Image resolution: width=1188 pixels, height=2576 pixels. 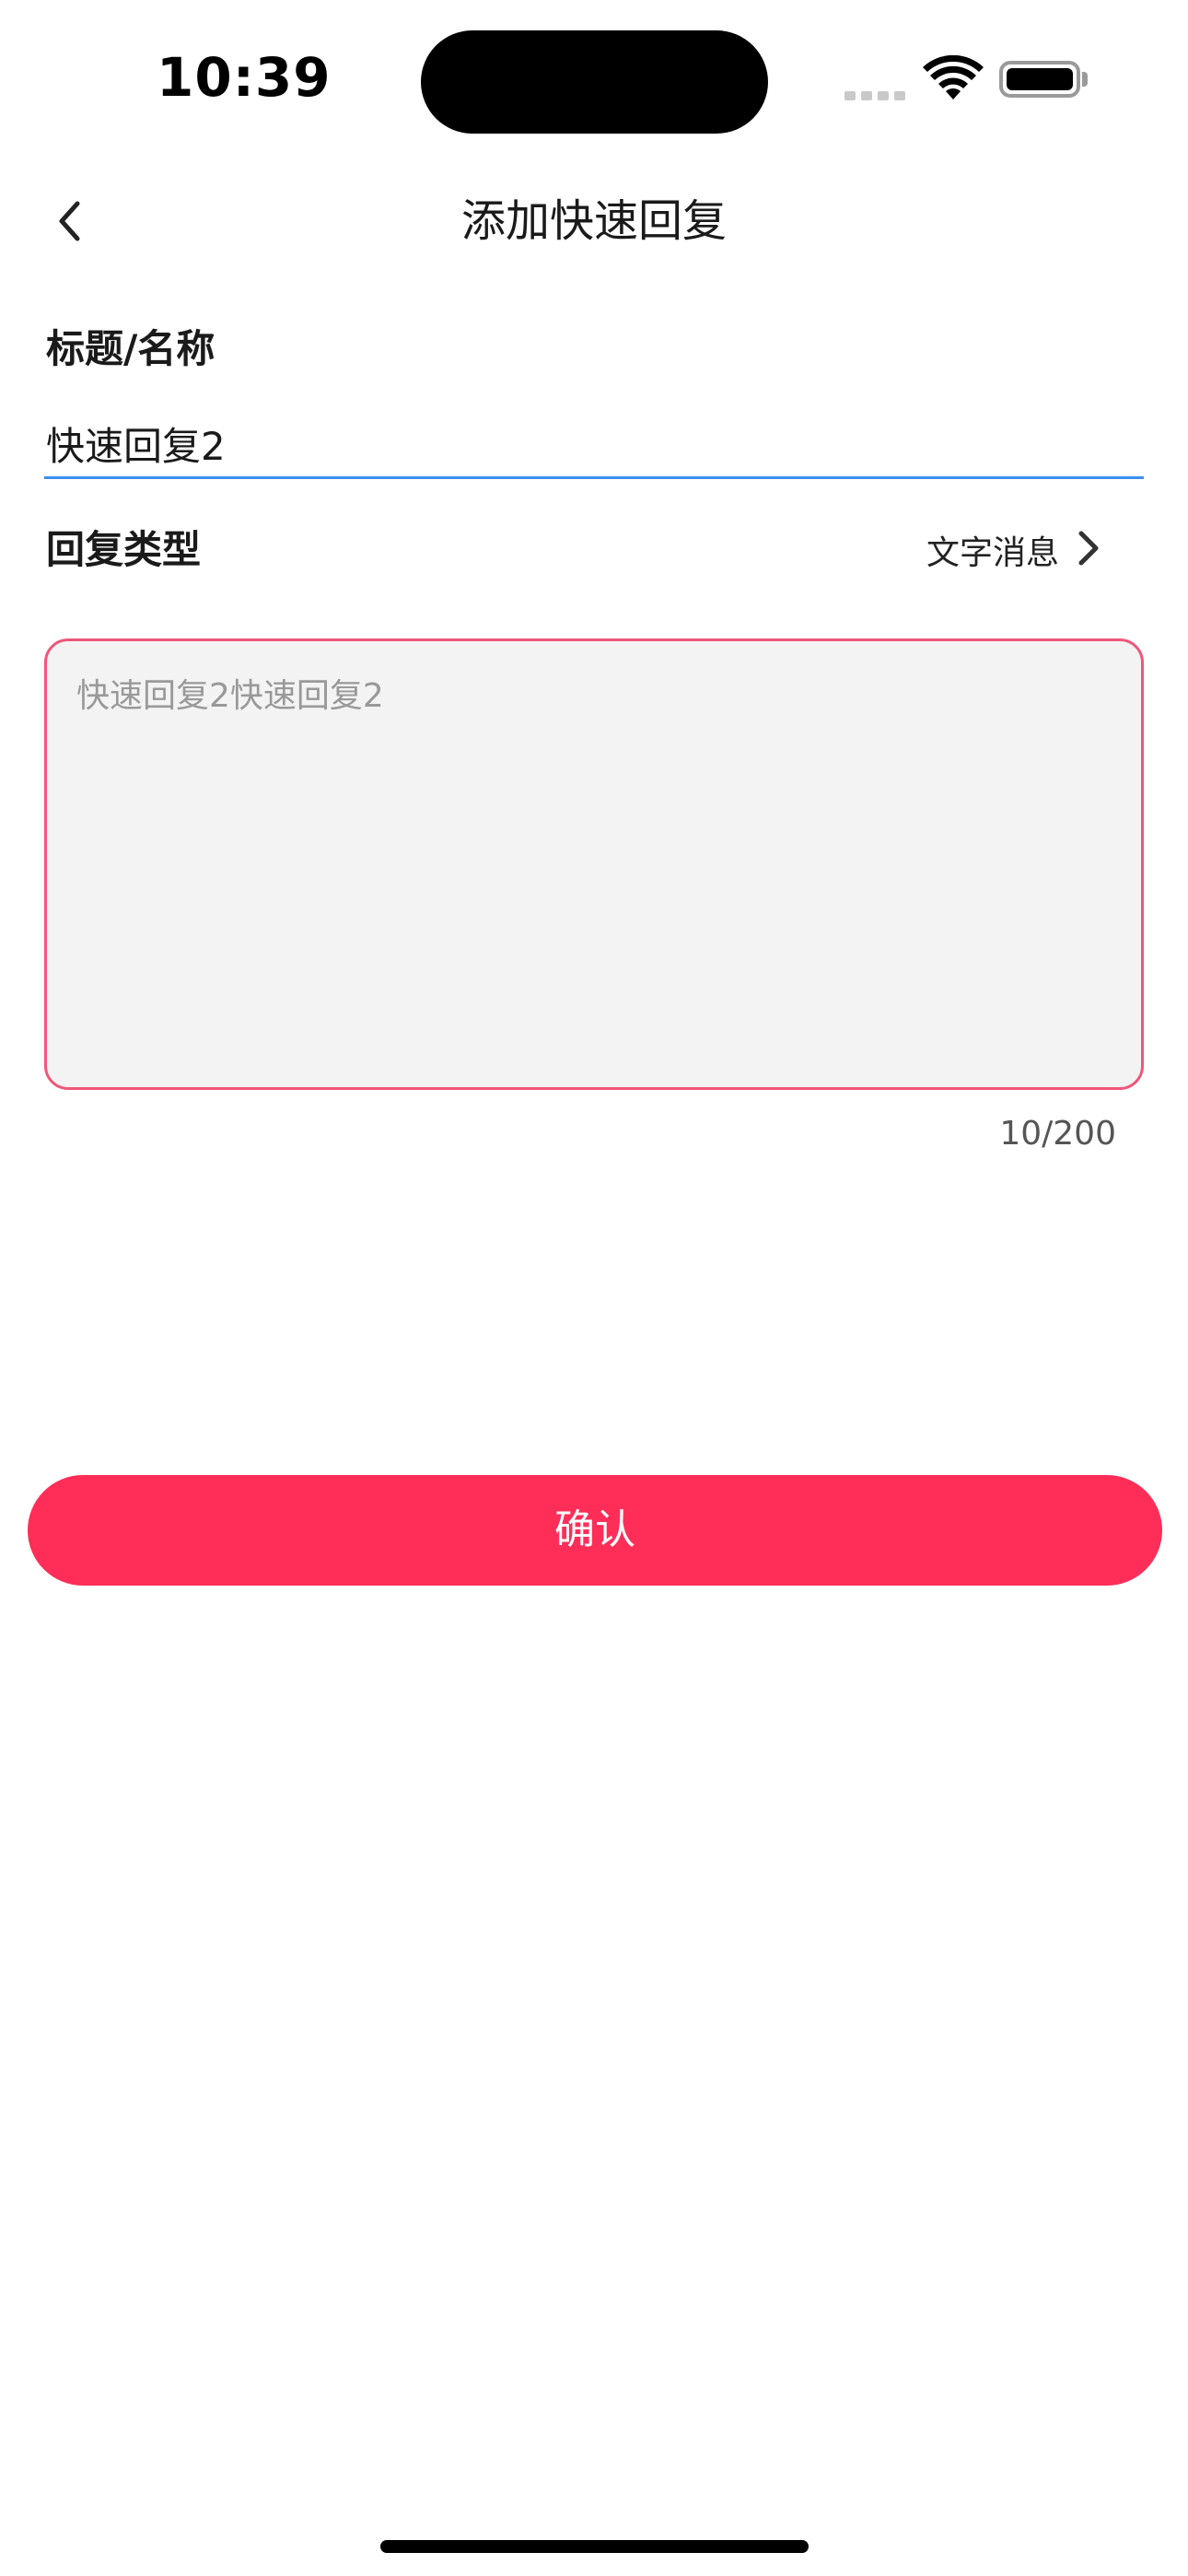 What do you see at coordinates (953, 78) in the screenshot?
I see `wifi-icon` at bounding box center [953, 78].